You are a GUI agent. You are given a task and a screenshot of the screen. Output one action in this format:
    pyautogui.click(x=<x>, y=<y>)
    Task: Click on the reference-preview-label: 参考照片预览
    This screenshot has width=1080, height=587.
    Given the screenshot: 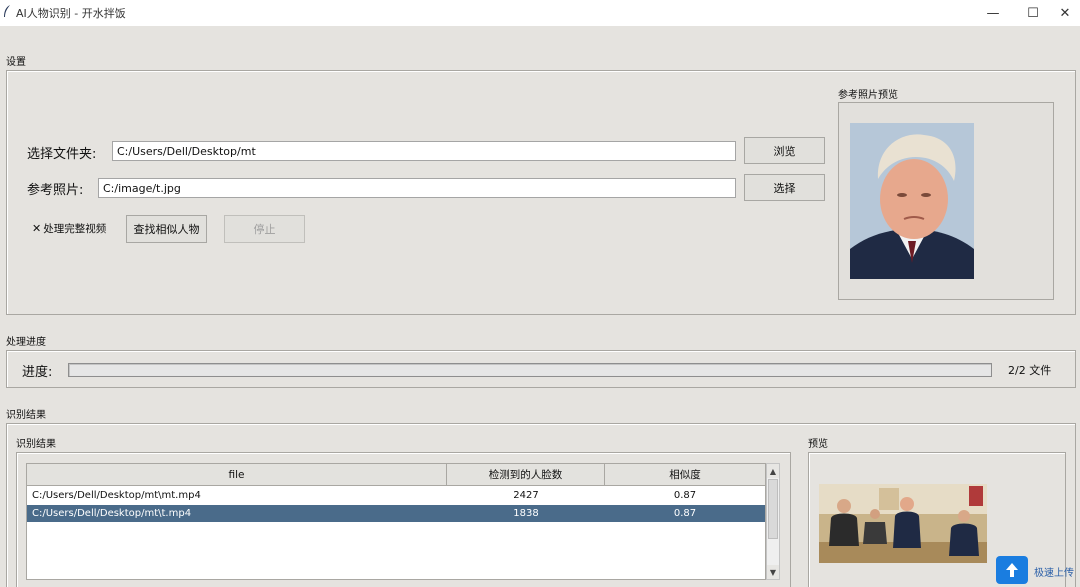 What is the action you would take?
    pyautogui.click(x=868, y=95)
    